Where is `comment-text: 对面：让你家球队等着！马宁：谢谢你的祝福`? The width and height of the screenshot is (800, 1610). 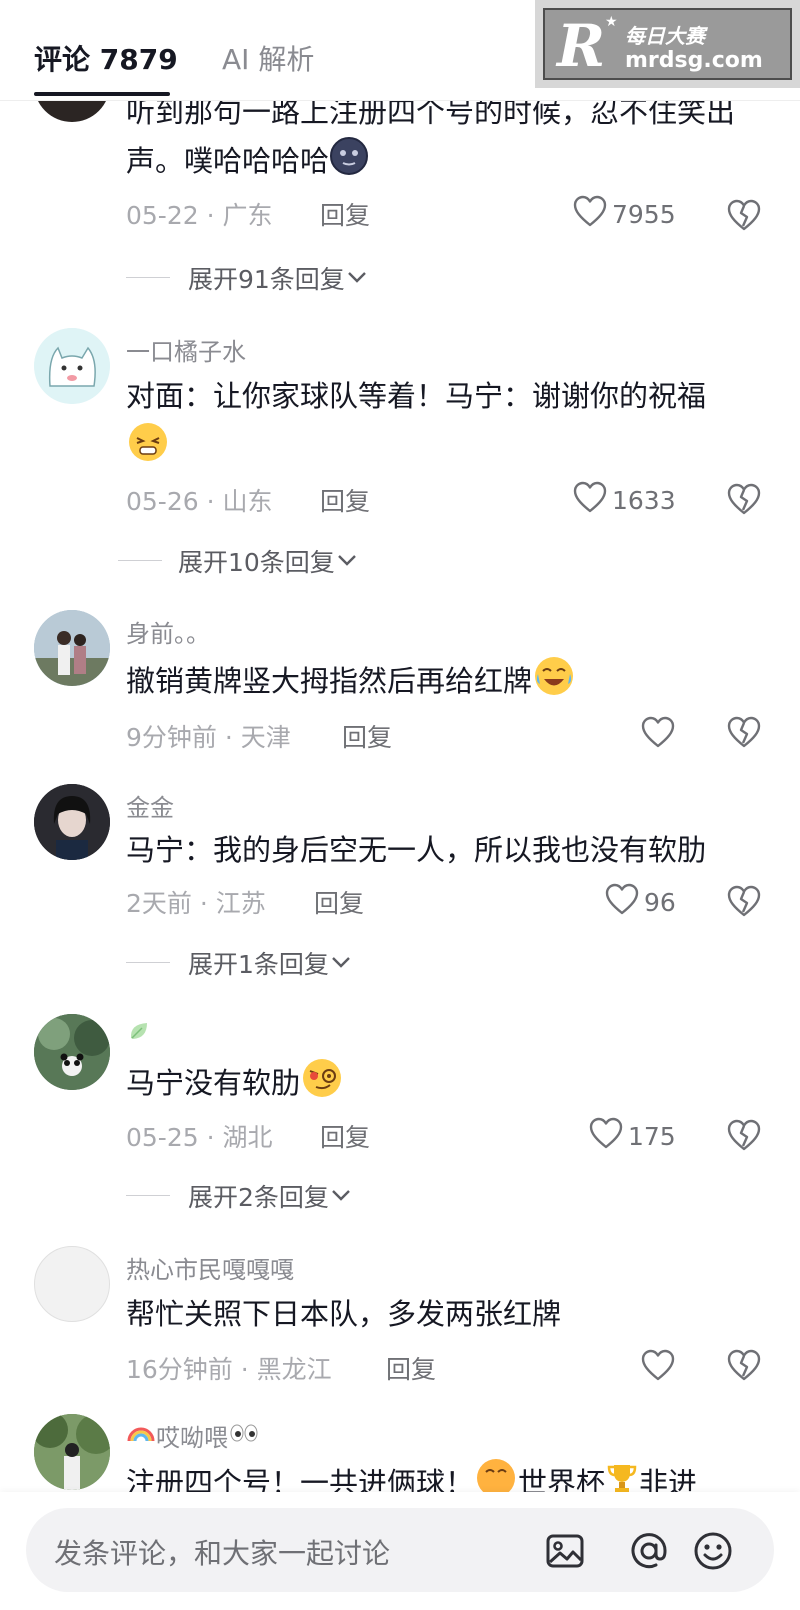 comment-text: 对面：让你家球队等着！马宁：谢谢你的祝福 is located at coordinates (446, 425).